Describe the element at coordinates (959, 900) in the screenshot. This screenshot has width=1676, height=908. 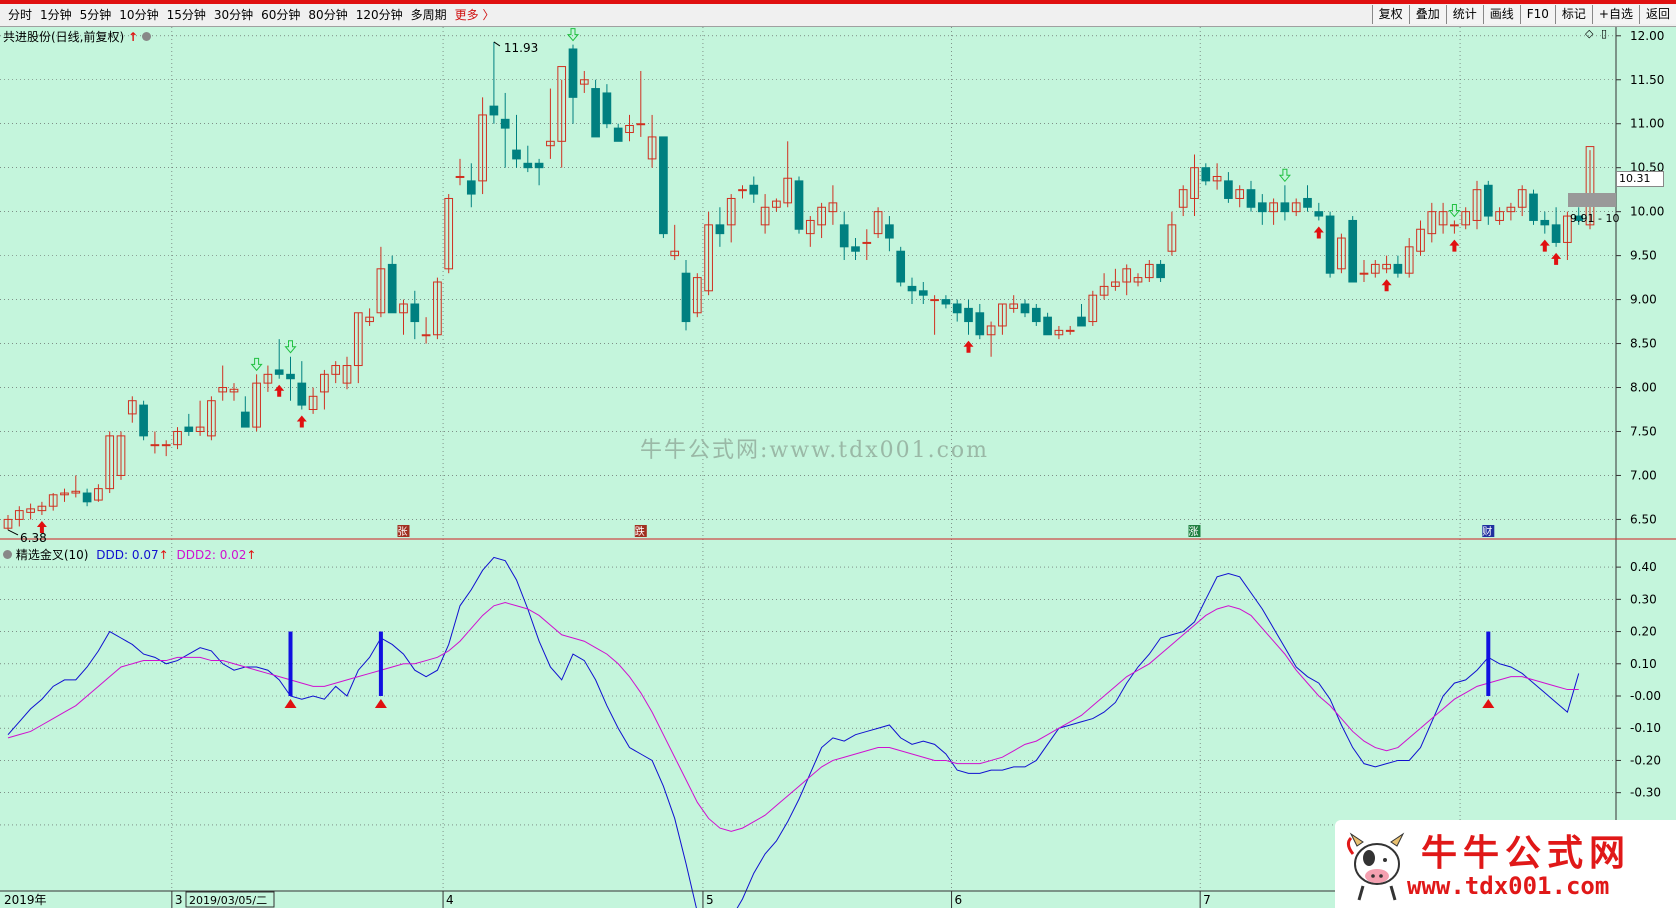
I see `month-label: 6` at that location.